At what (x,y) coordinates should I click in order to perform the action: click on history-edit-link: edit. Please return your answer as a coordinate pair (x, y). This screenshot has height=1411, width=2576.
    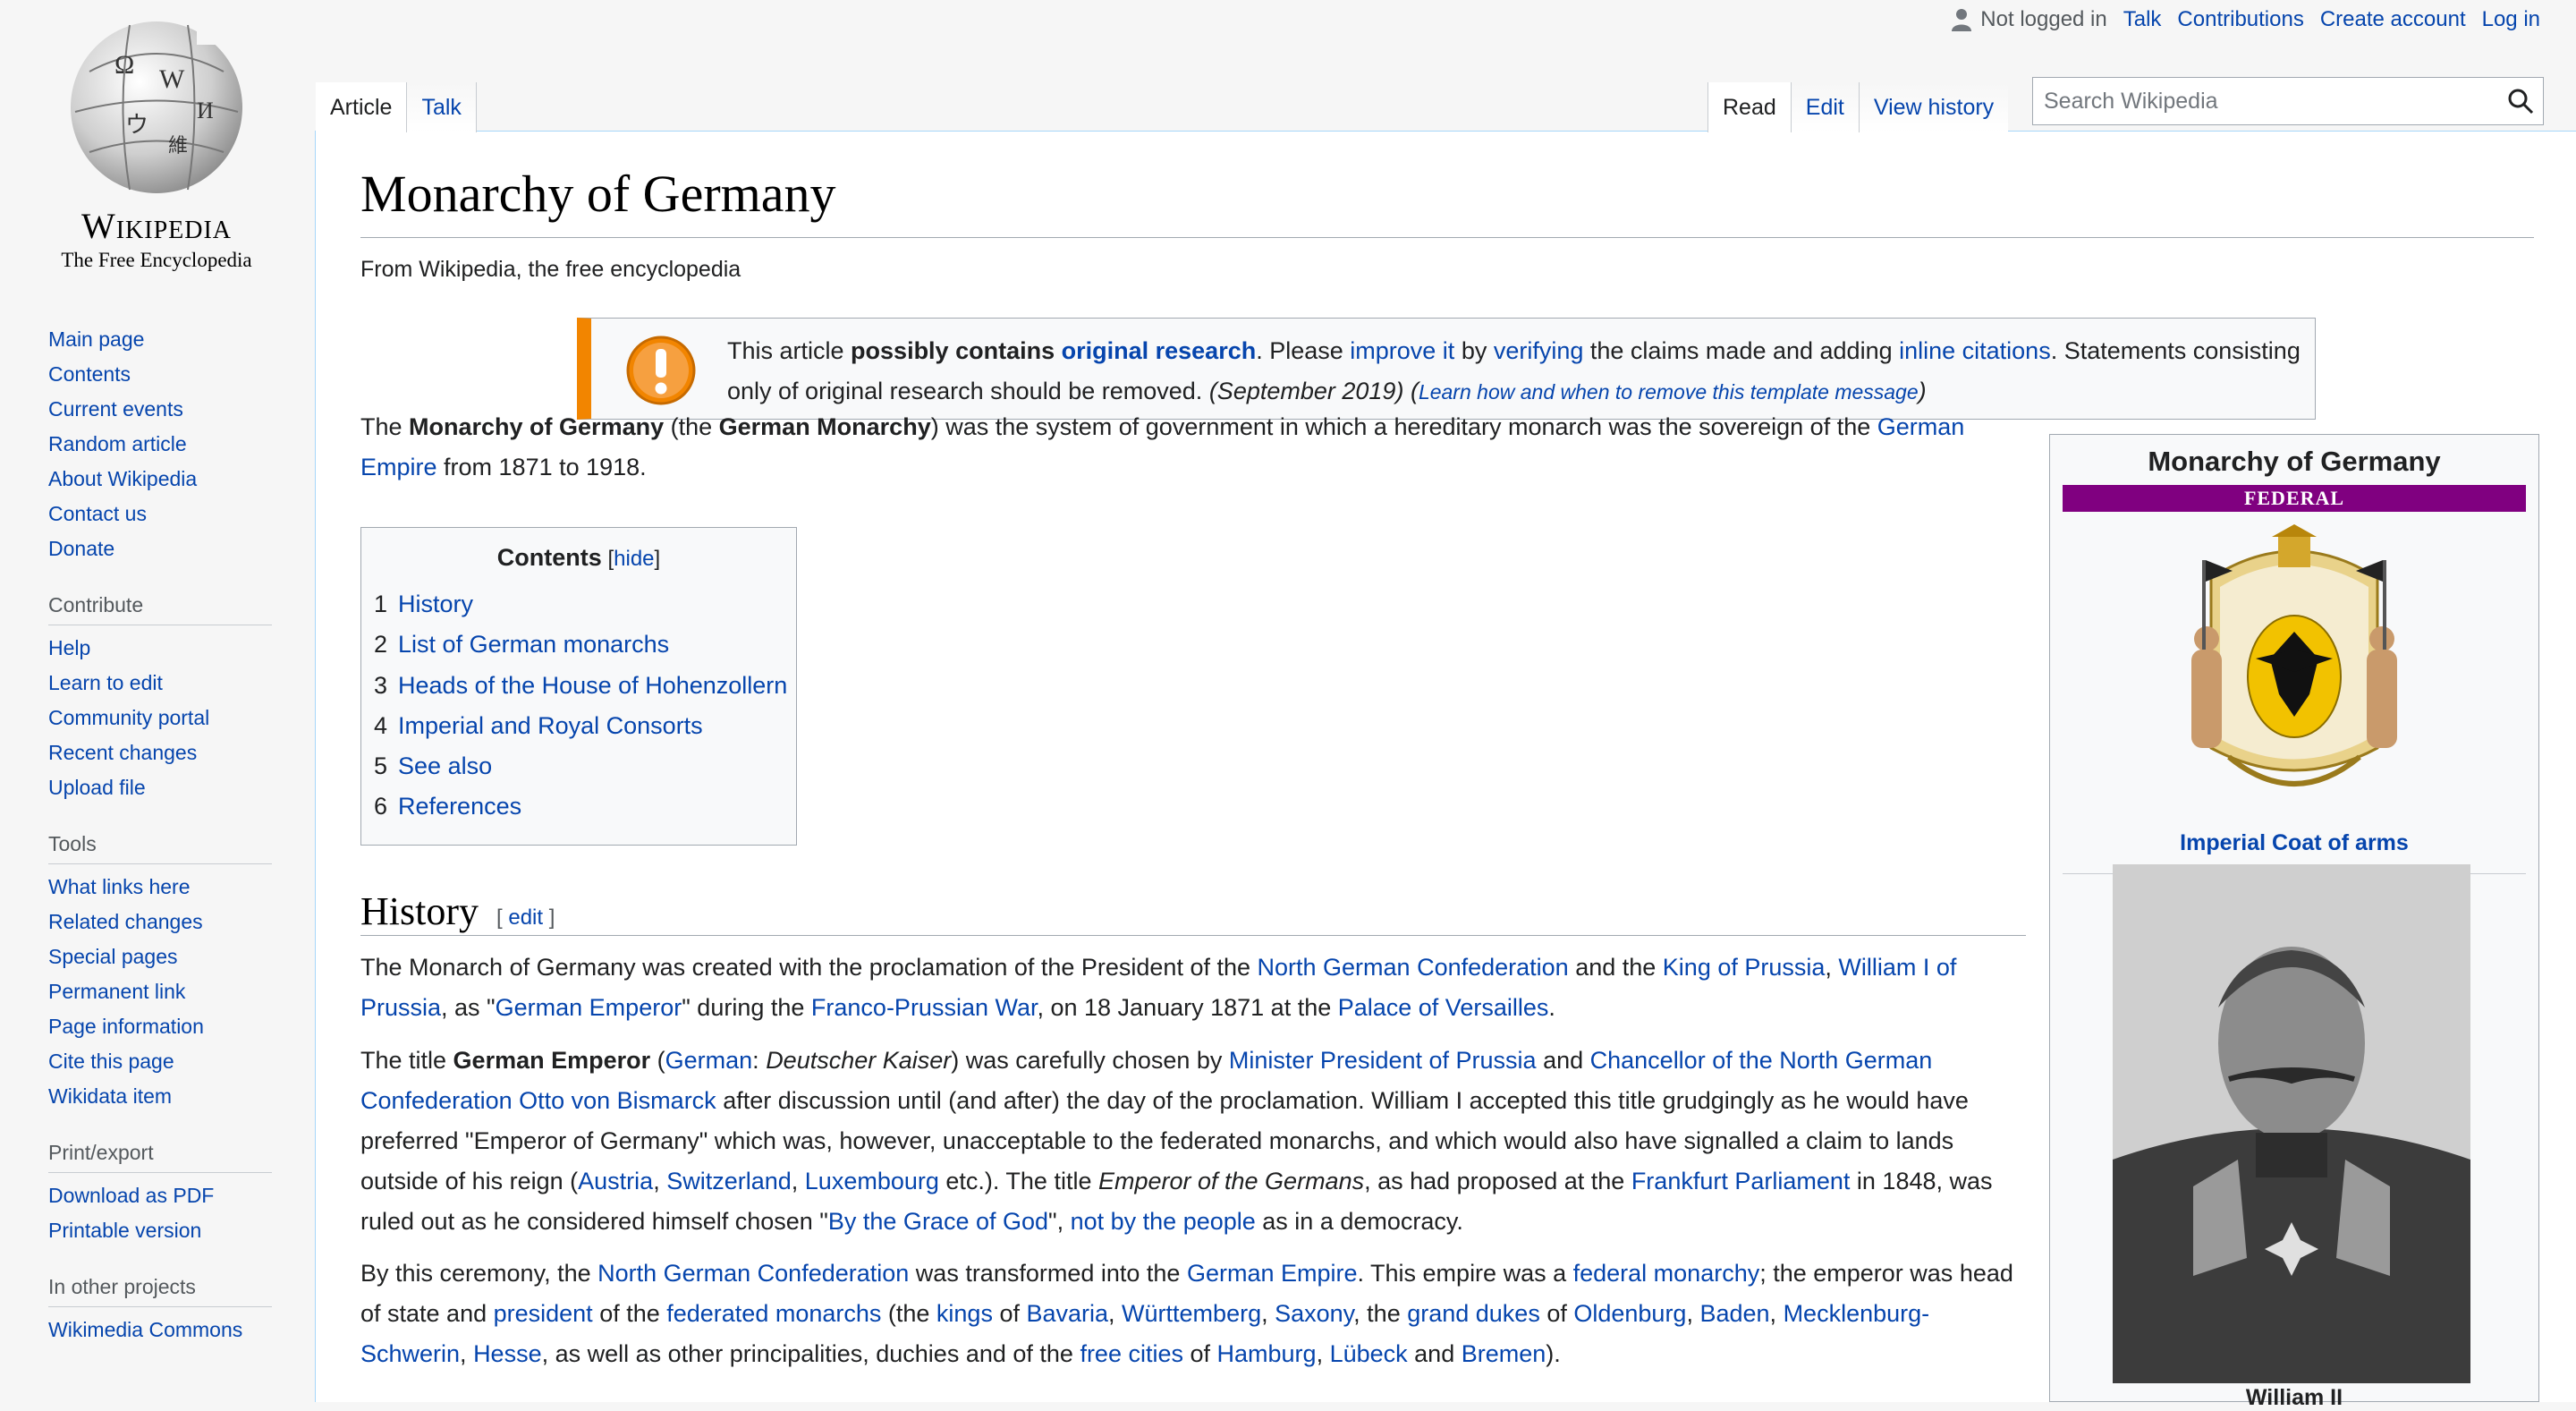
    Looking at the image, I should click on (525, 917).